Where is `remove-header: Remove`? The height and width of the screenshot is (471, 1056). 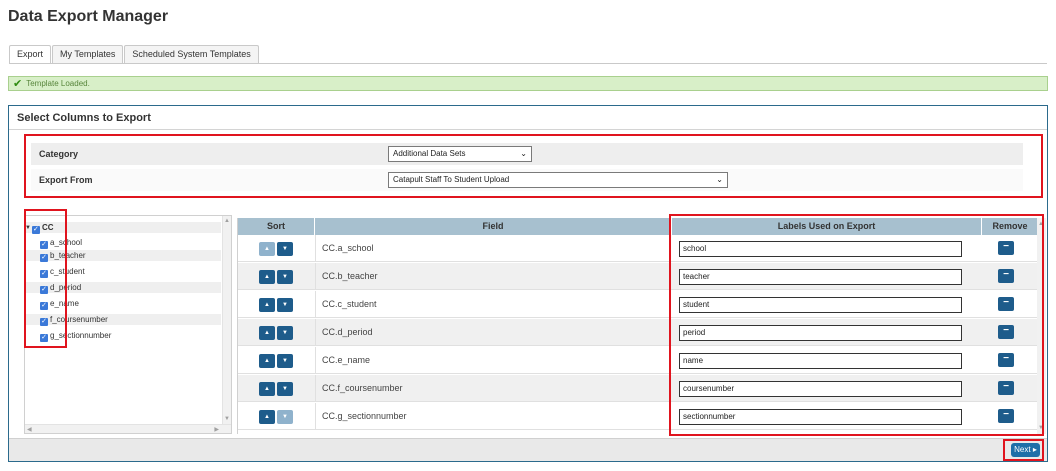 remove-header: Remove is located at coordinates (1010, 226).